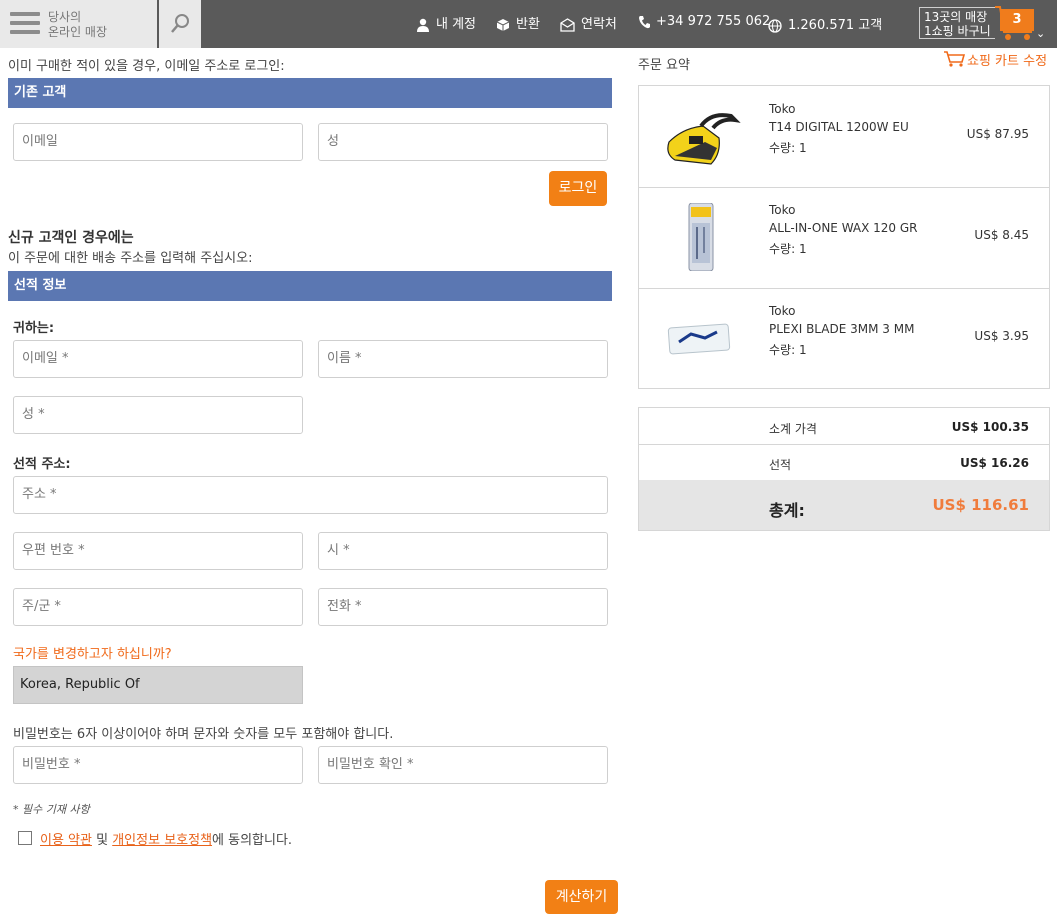  What do you see at coordinates (463, 551) in the screenshot?
I see `city-field: 시 *` at bounding box center [463, 551].